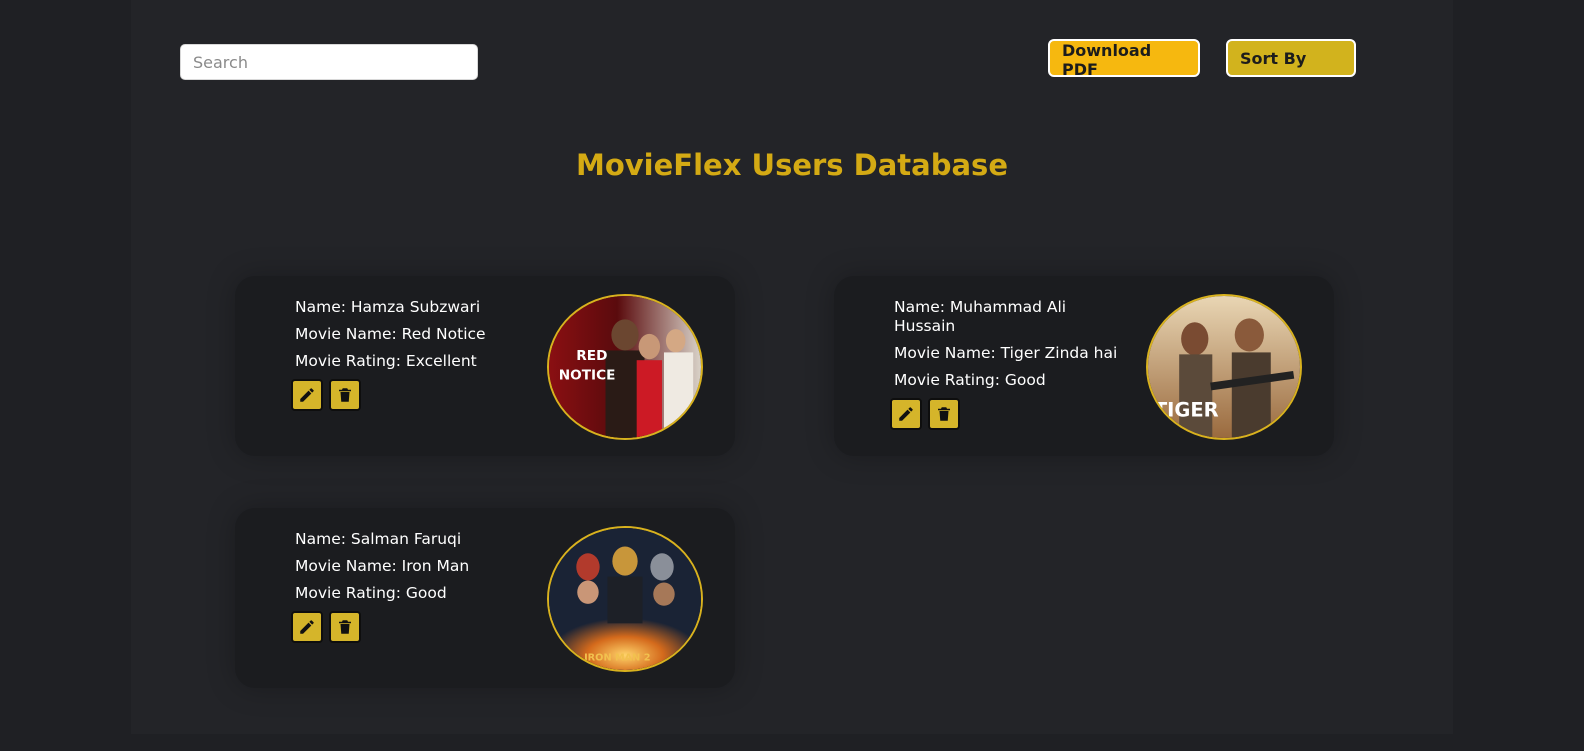 This screenshot has width=1584, height=751. What do you see at coordinates (1291, 58) in the screenshot?
I see `sort-by-button: Sort By` at bounding box center [1291, 58].